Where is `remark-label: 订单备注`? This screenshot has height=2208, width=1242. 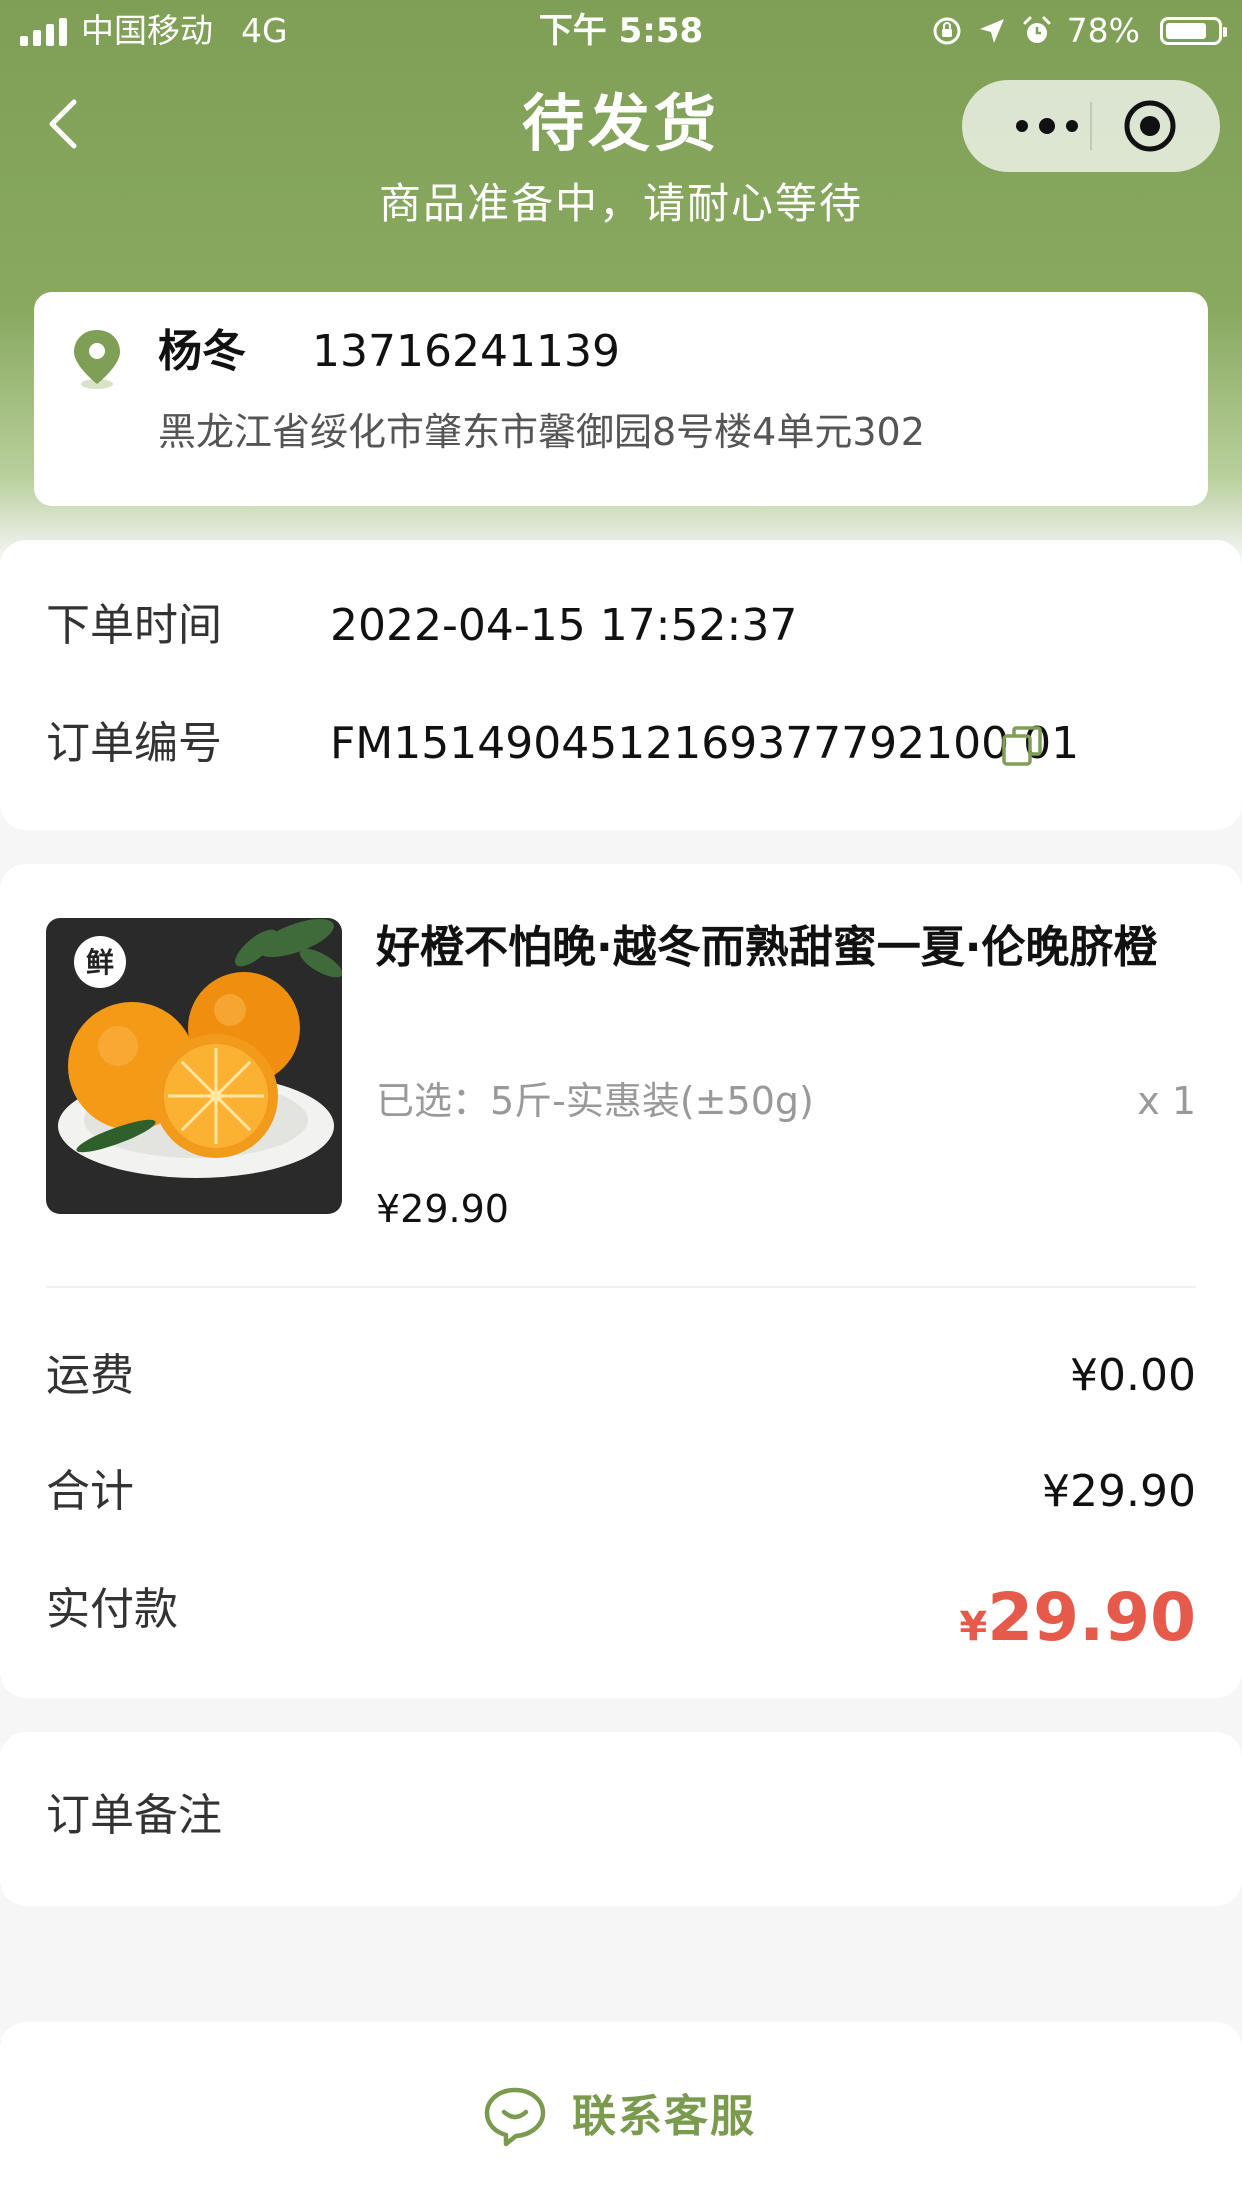
remark-label: 订单备注 is located at coordinates (134, 1815).